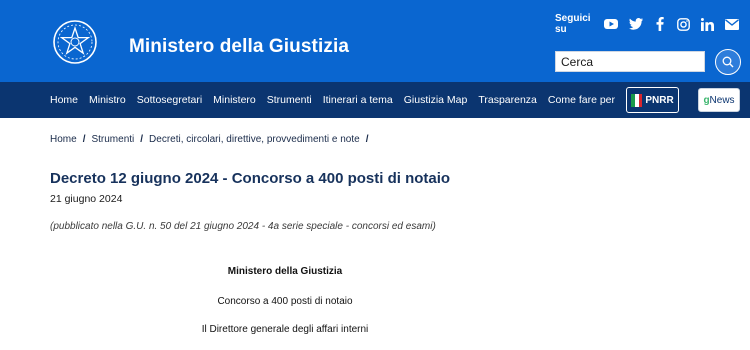  I want to click on gnews-label: News, so click(722, 100).